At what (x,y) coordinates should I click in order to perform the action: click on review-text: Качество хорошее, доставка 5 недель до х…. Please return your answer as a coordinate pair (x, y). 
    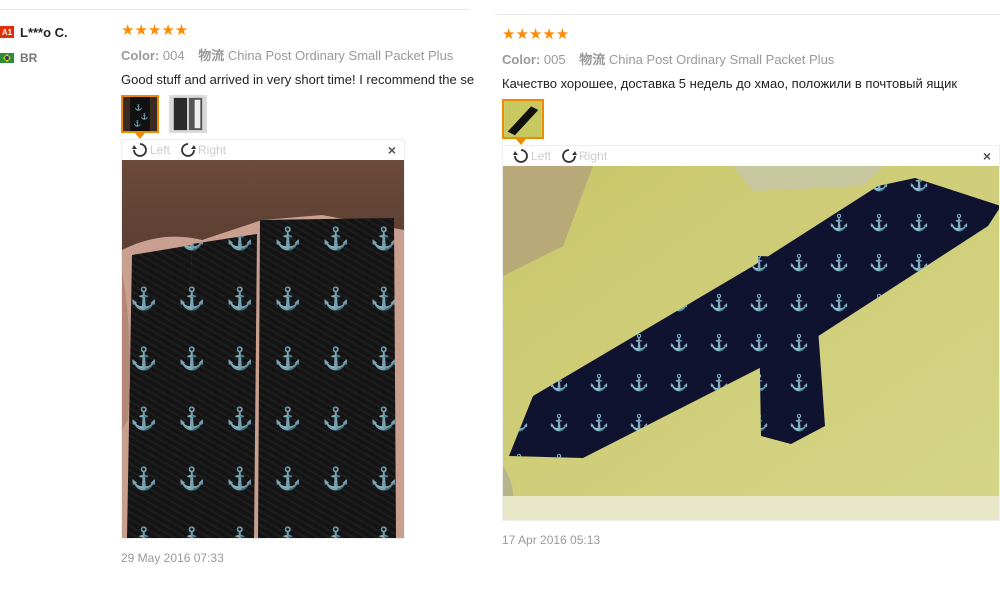
    Looking at the image, I should click on (730, 83).